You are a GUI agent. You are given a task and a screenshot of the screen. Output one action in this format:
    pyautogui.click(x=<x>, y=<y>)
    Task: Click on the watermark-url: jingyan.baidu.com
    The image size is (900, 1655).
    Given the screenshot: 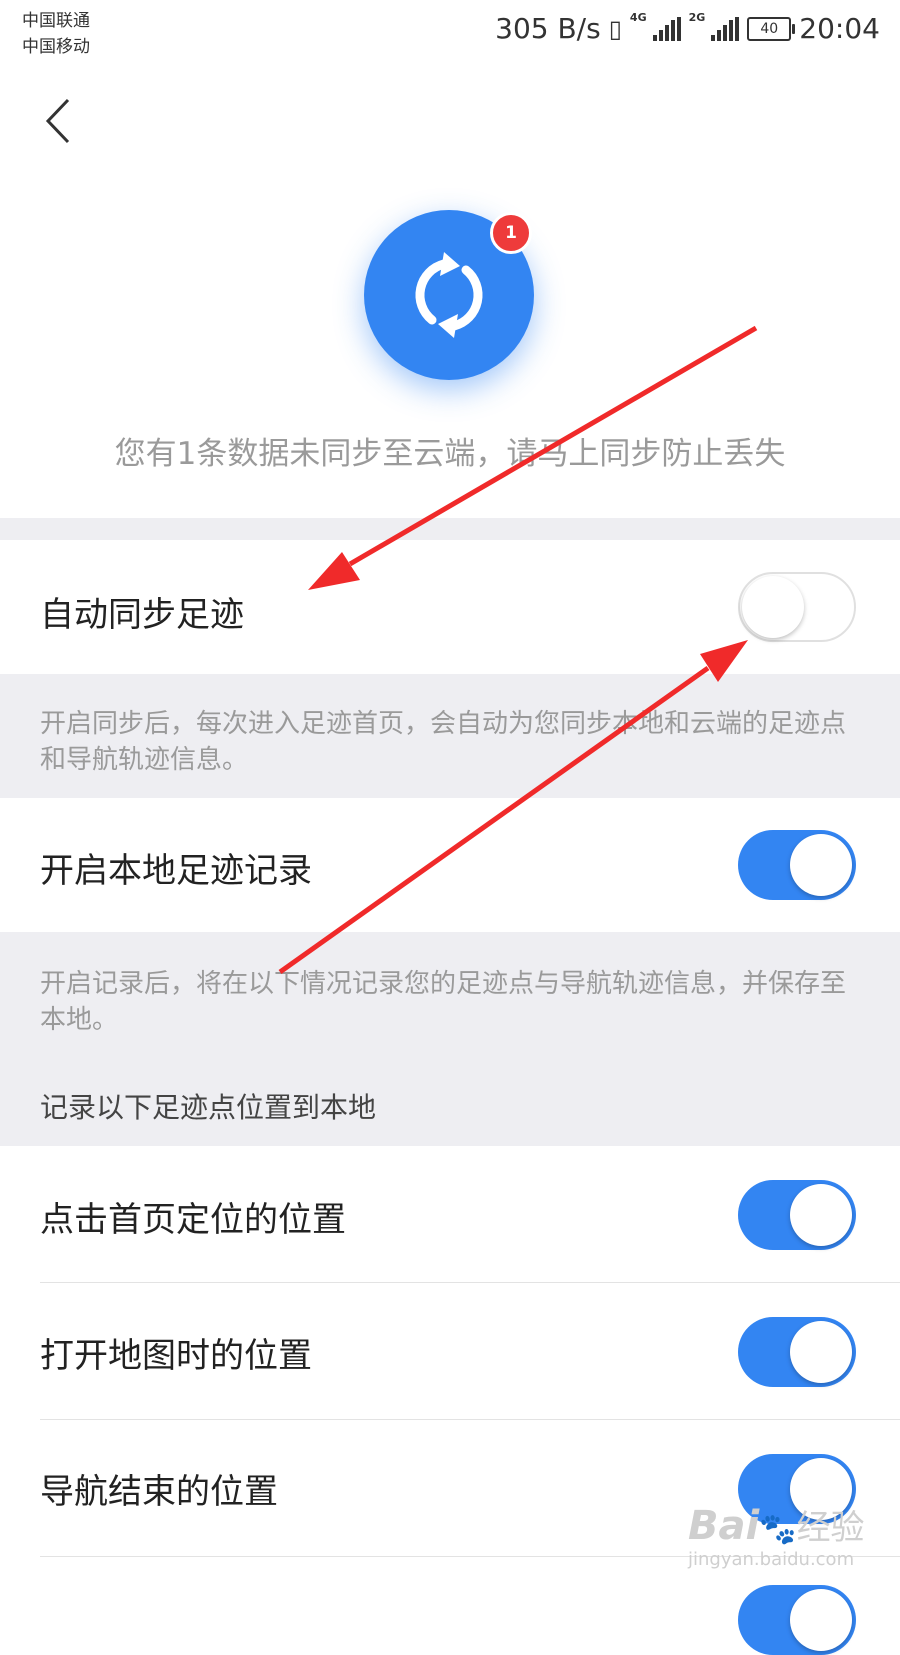 What is the action you would take?
    pyautogui.click(x=771, y=1559)
    